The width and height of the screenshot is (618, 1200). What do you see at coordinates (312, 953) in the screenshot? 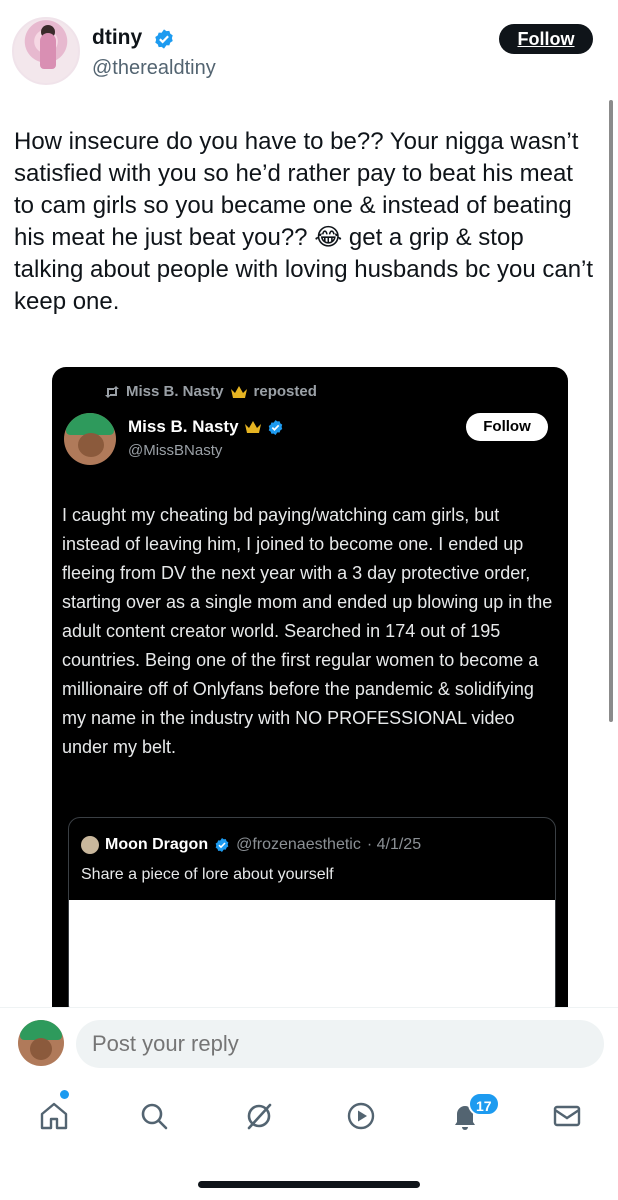
I see `inner-post-image` at bounding box center [312, 953].